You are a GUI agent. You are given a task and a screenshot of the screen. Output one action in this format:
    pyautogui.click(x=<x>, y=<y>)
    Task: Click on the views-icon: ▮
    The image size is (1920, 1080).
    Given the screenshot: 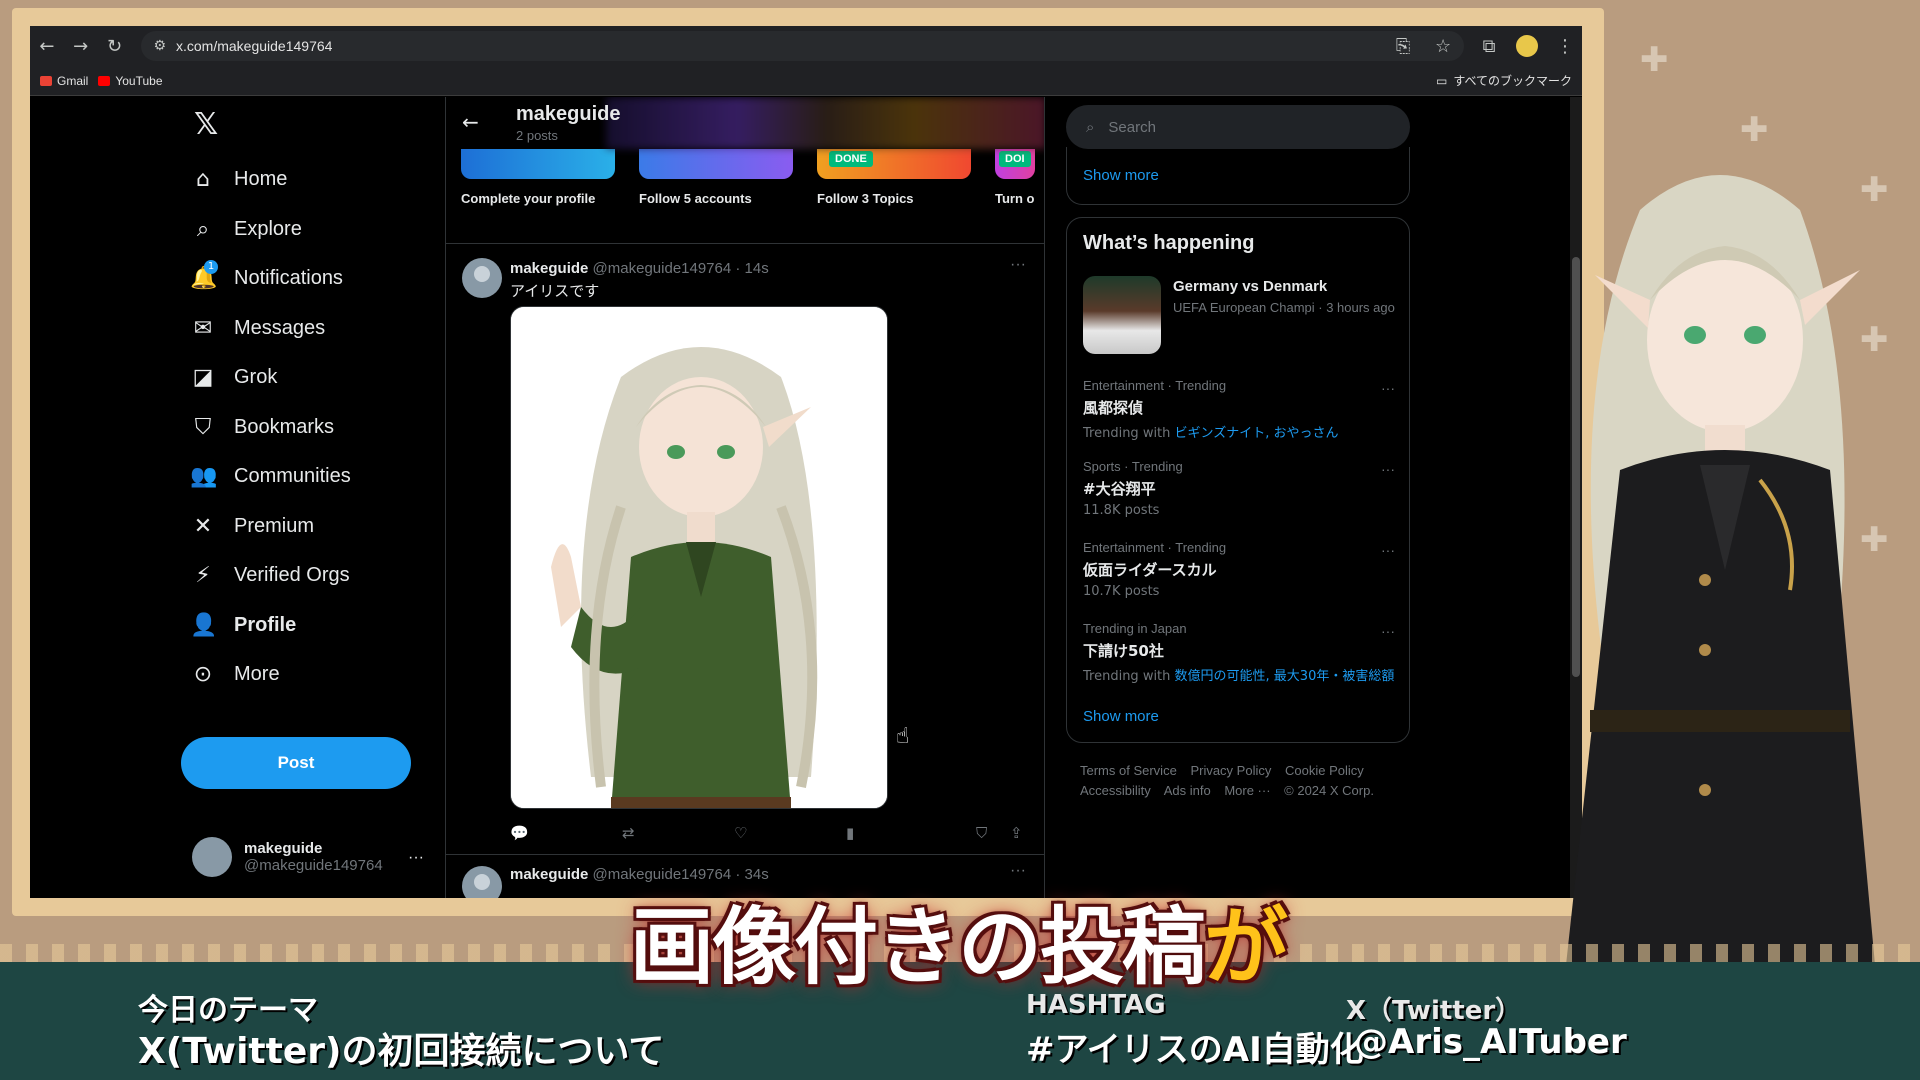 What is the action you would take?
    pyautogui.click(x=850, y=833)
    